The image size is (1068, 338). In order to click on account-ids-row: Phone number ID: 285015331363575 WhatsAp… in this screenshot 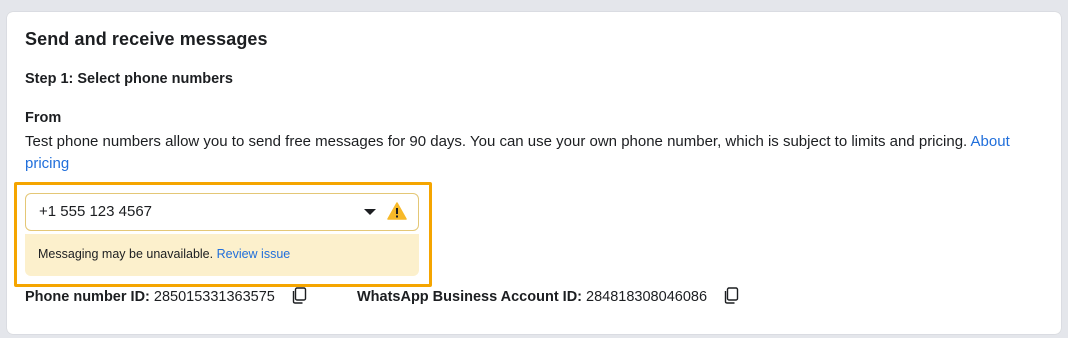, I will do `click(382, 296)`.